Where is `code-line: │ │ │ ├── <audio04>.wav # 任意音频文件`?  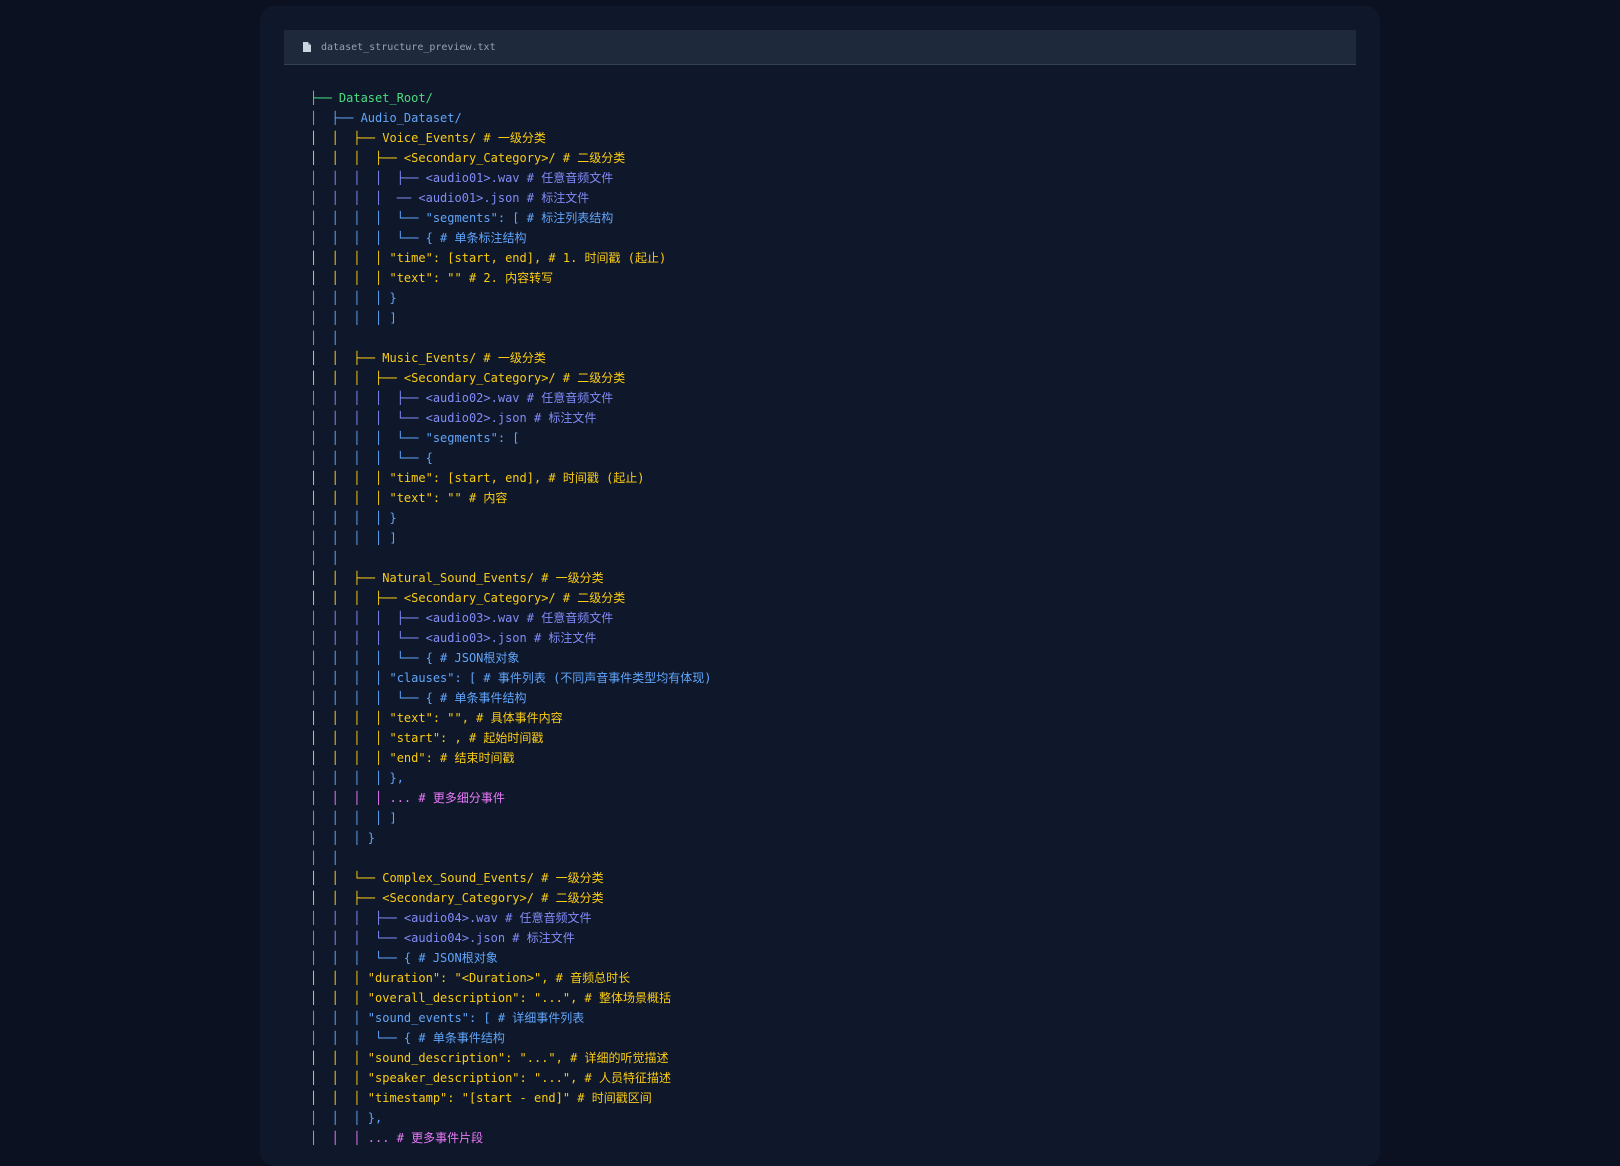 code-line: │ │ │ ├── <audio04>.wav # 任意音频文件 is located at coordinates (451, 918).